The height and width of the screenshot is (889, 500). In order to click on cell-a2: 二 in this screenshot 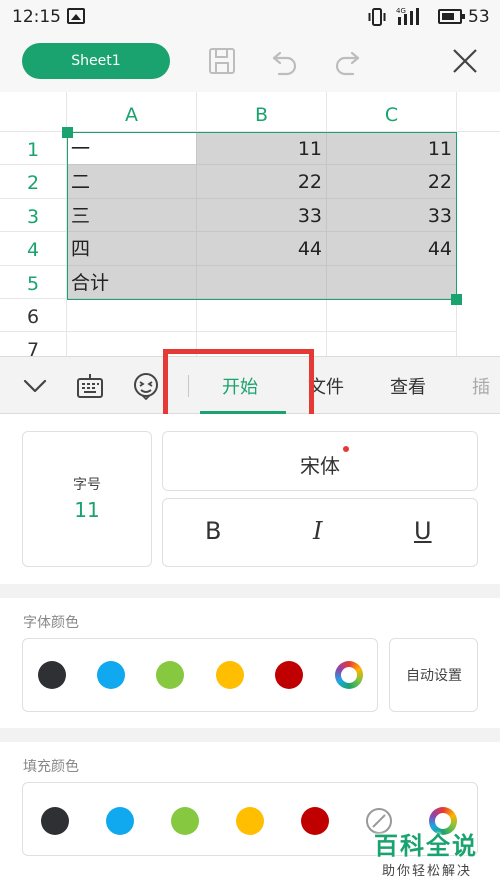, I will do `click(132, 182)`.